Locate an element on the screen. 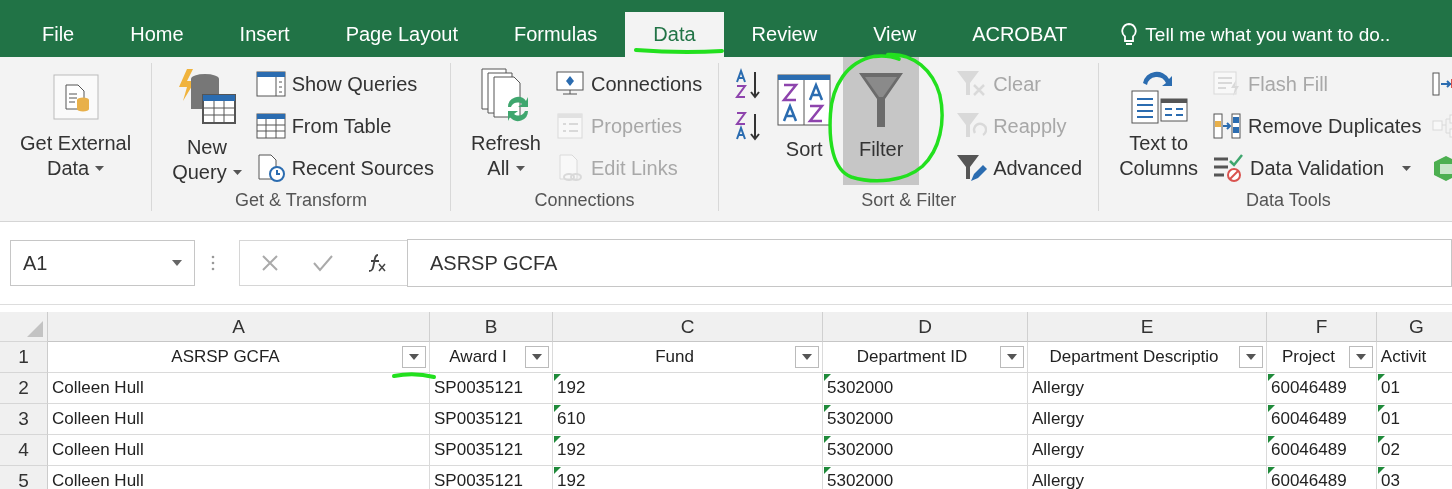  table-cell: ASRSP GCFA is located at coordinates (225, 357).